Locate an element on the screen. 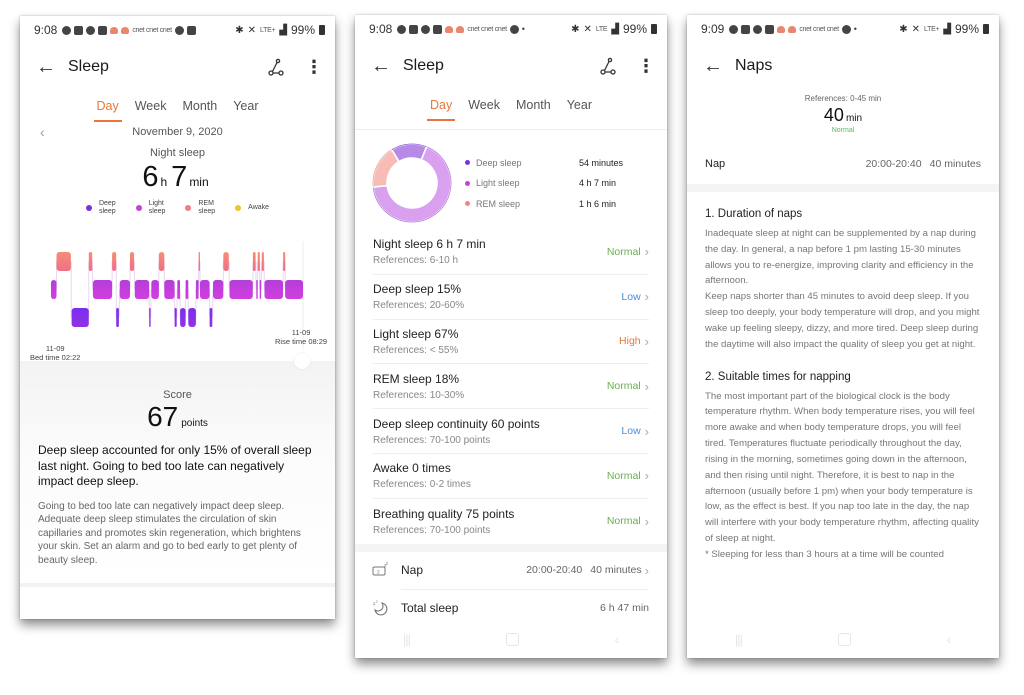  system-nav-bar: ||| ‹ is located at coordinates (843, 639).